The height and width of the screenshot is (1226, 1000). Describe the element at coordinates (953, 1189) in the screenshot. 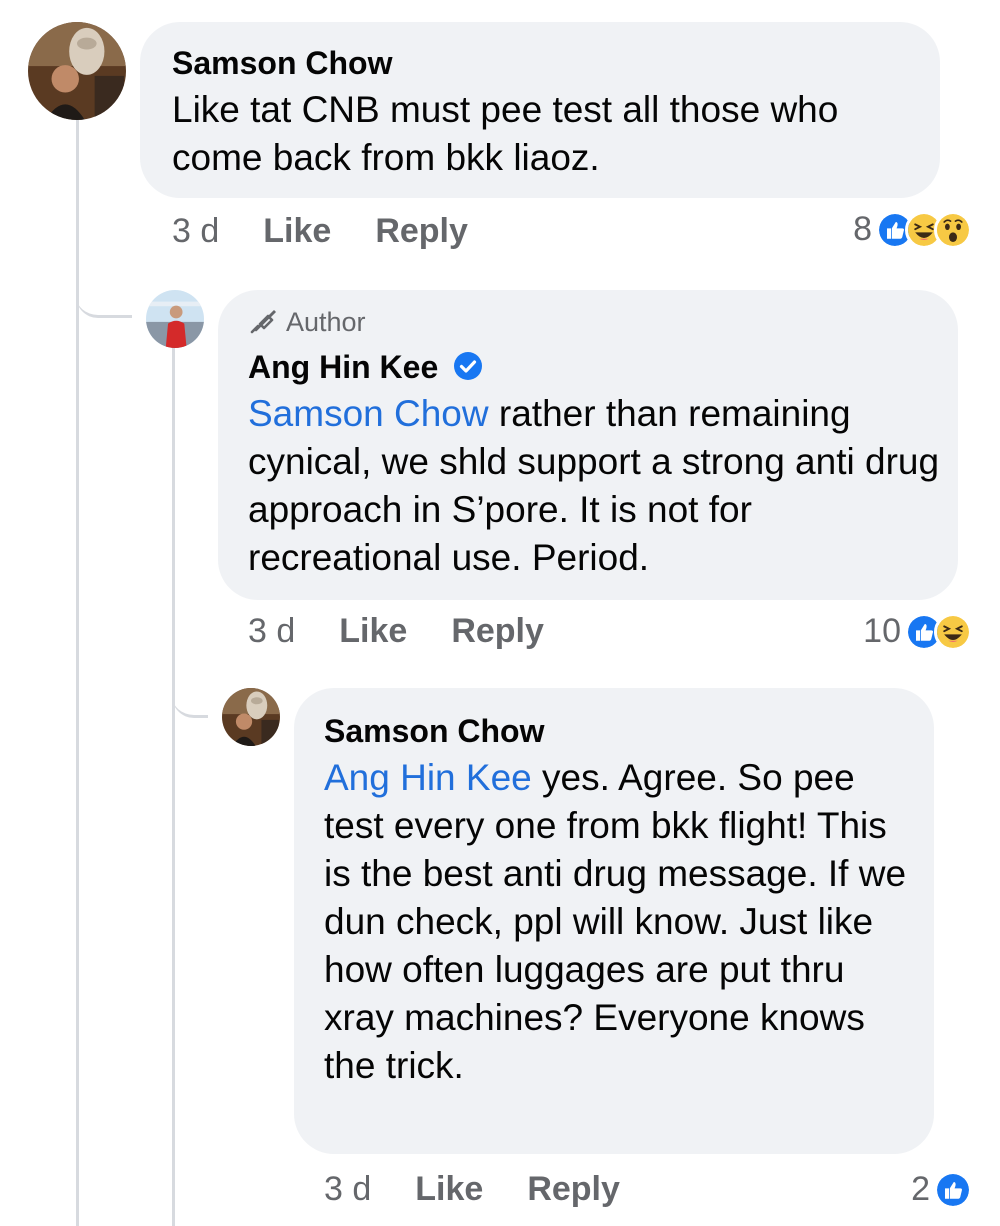

I see `like-icon` at that location.